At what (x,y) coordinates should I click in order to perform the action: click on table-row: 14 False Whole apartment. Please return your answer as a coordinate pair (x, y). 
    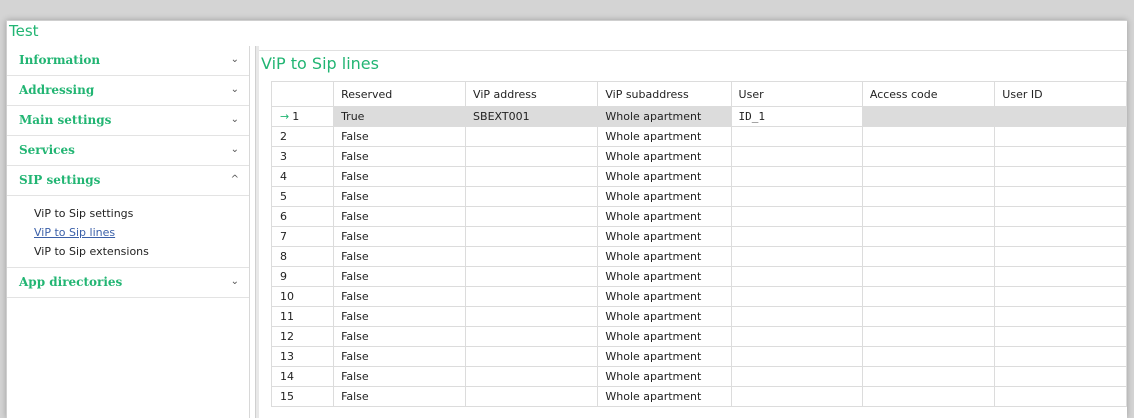
    Looking at the image, I should click on (698, 376).